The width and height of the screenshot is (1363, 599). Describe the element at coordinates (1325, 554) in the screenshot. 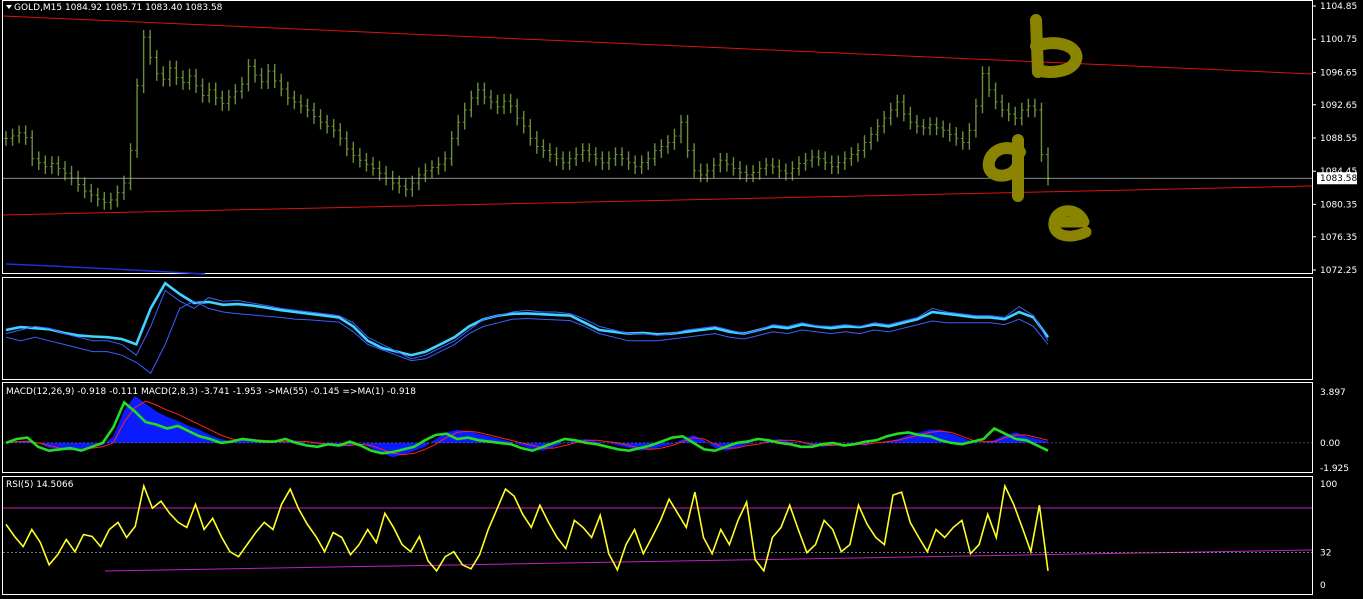

I see `rsi-tick-label: 32` at that location.